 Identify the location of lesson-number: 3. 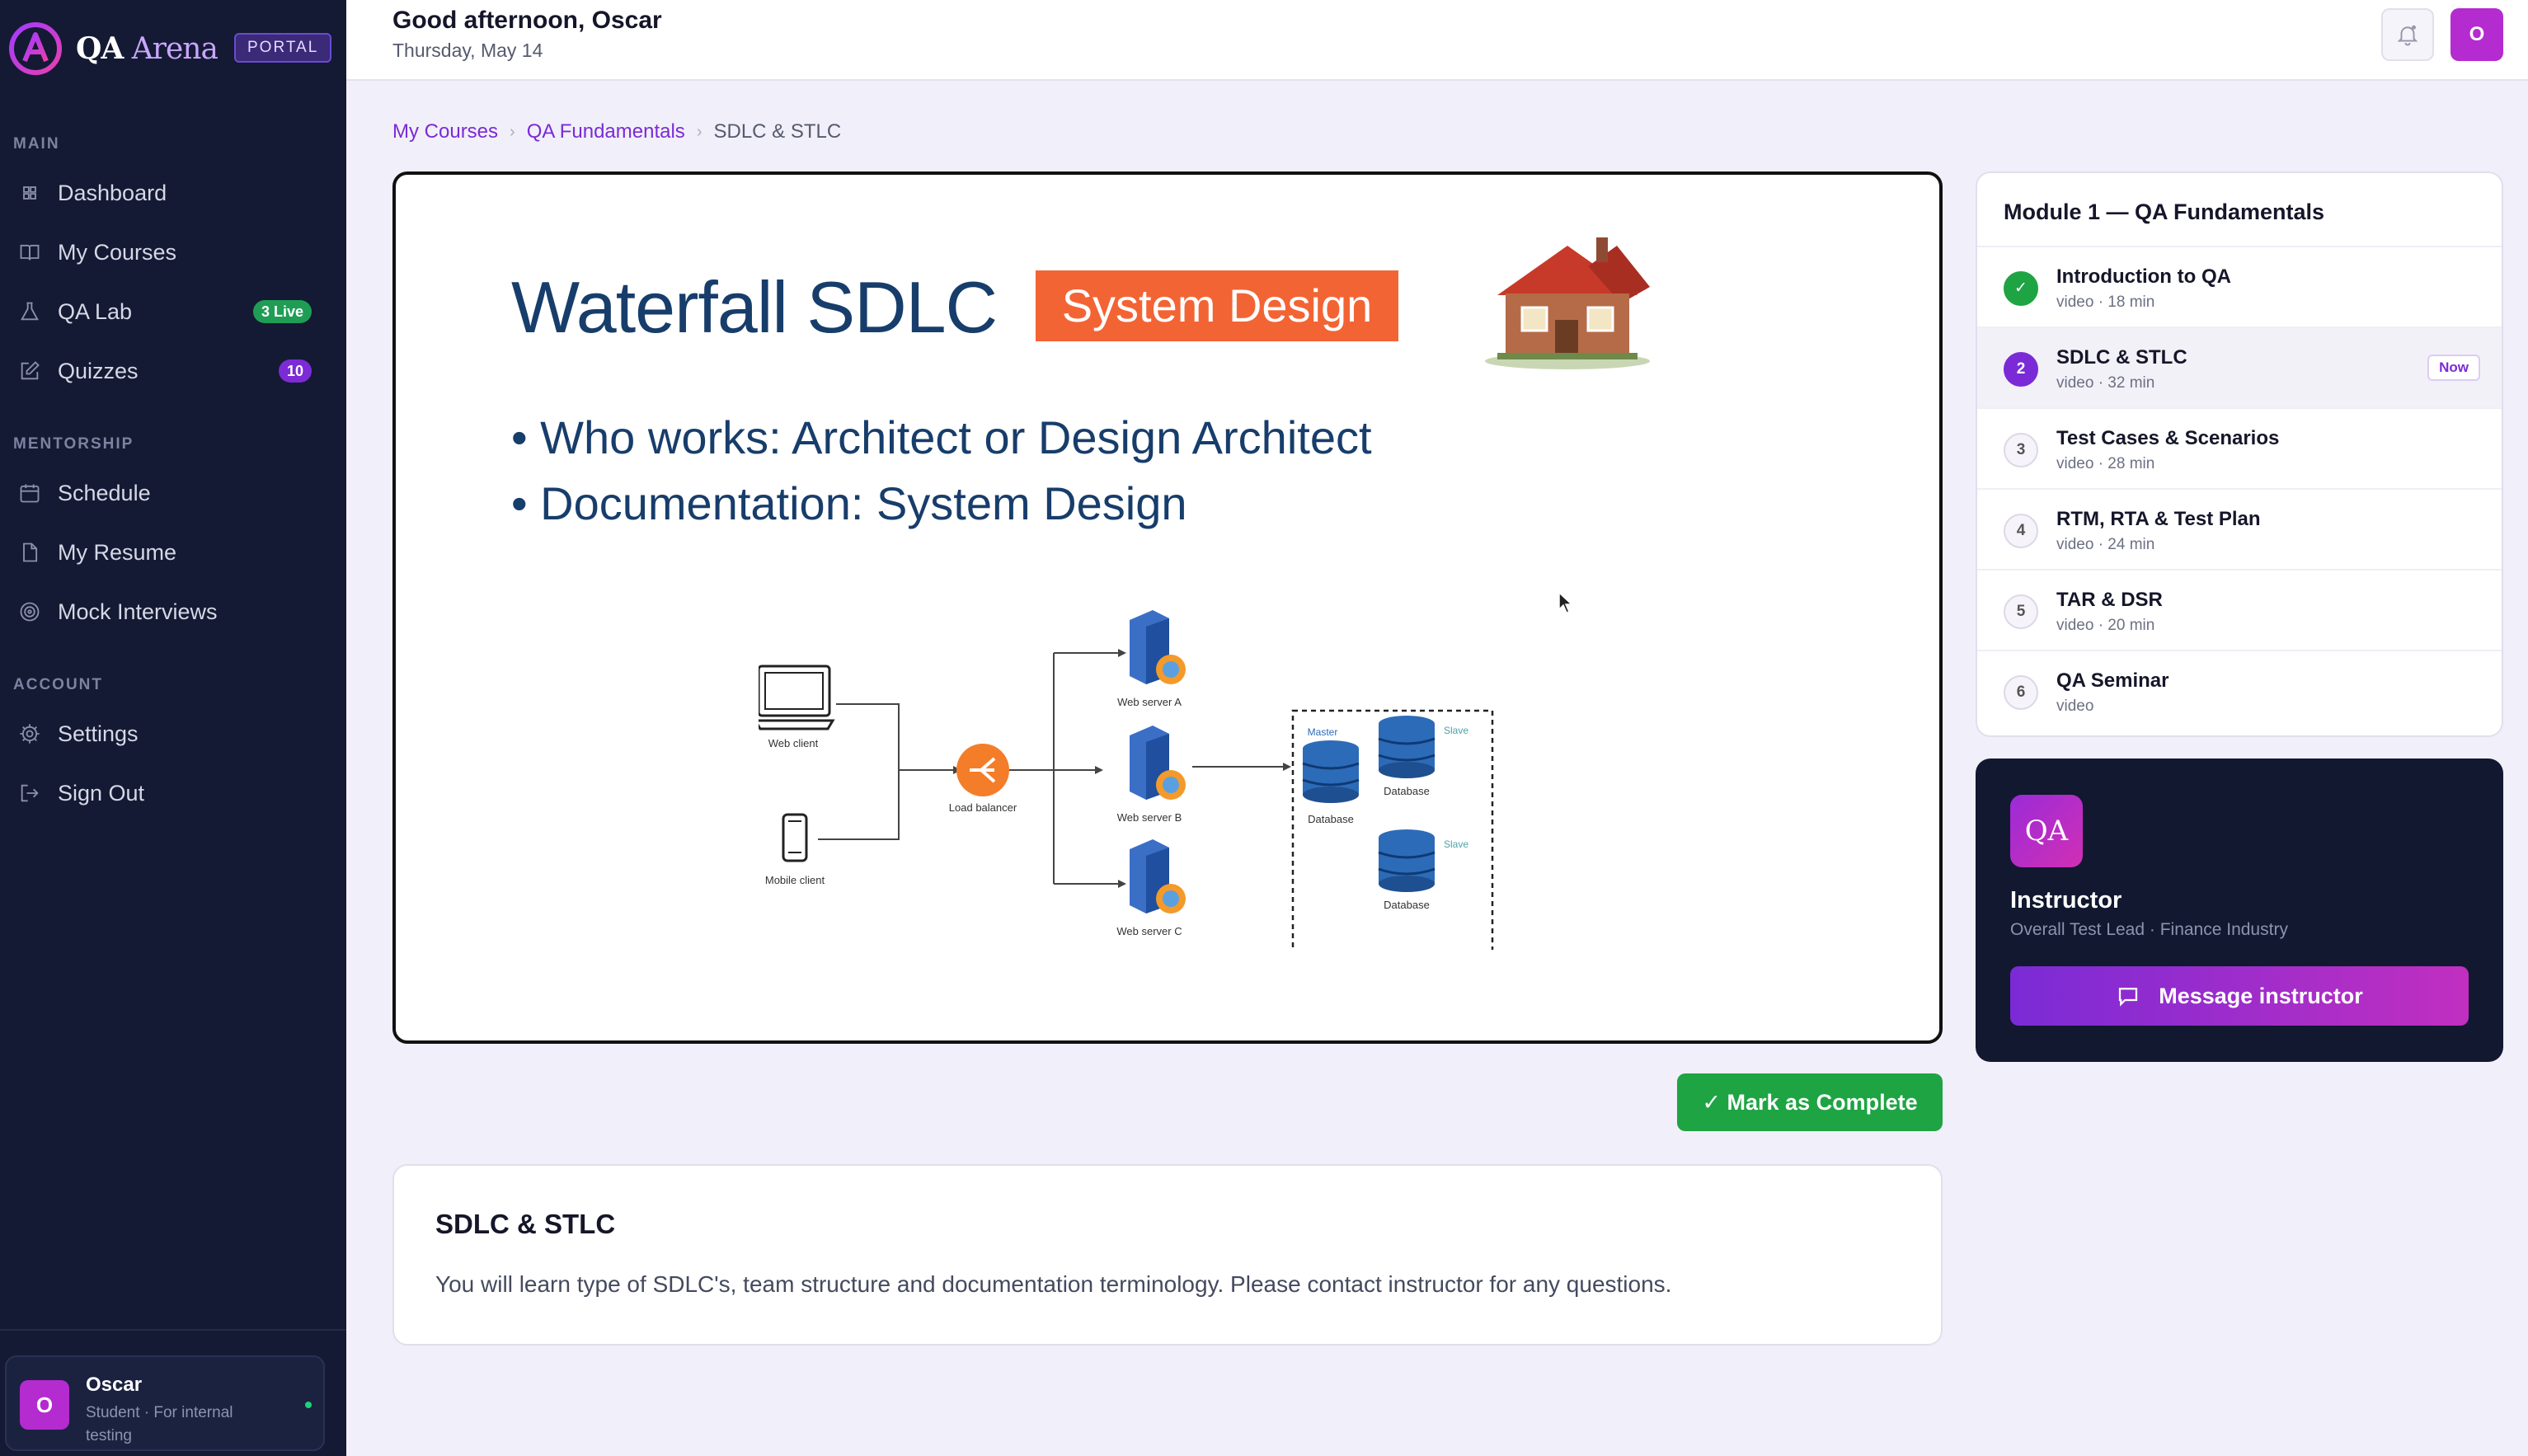
(2021, 450).